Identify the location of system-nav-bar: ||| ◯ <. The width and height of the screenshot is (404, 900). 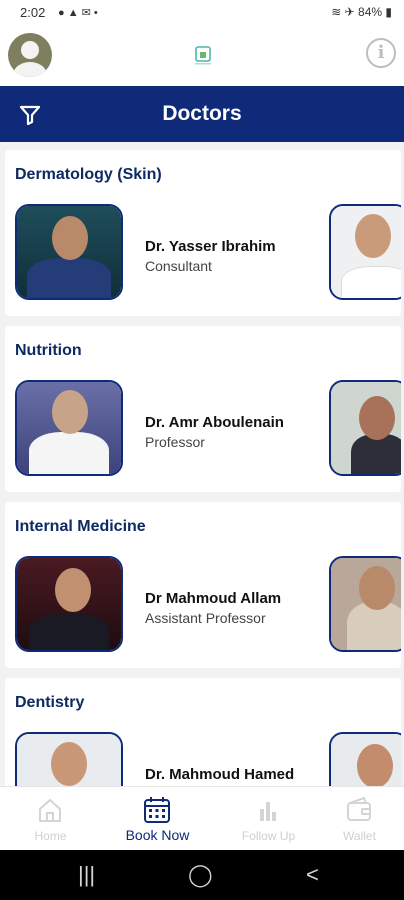
(202, 875).